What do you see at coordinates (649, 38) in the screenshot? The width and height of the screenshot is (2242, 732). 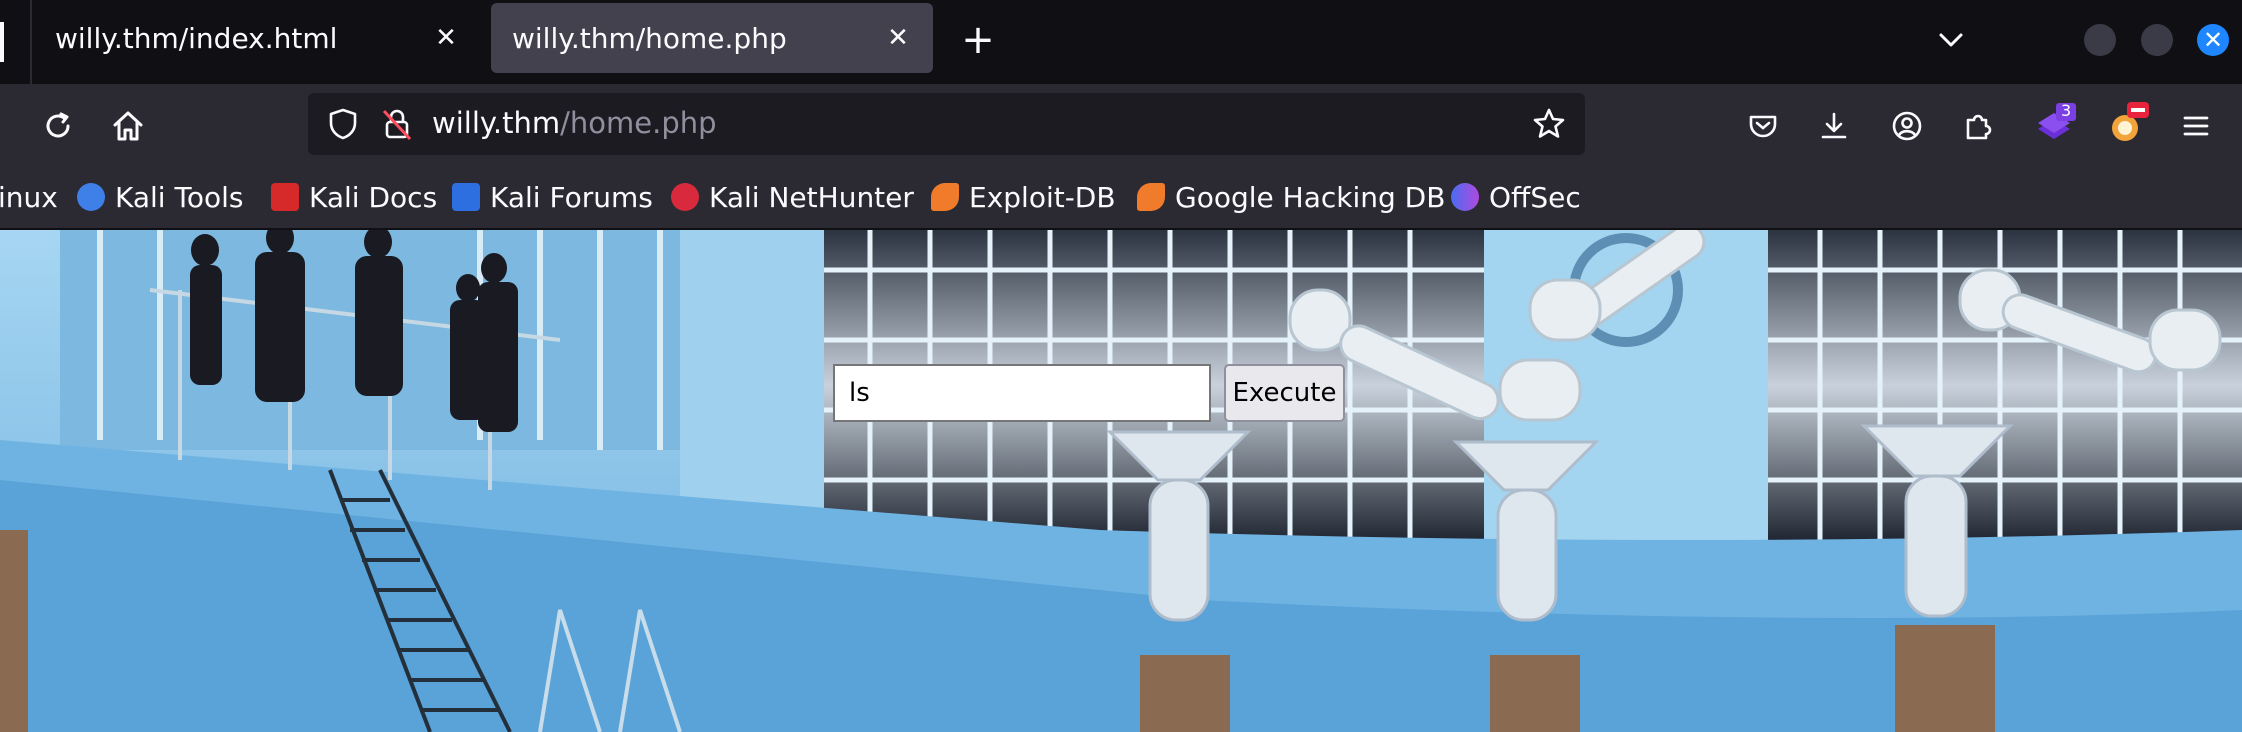 I see `tab-title: willy.thm/home.php` at bounding box center [649, 38].